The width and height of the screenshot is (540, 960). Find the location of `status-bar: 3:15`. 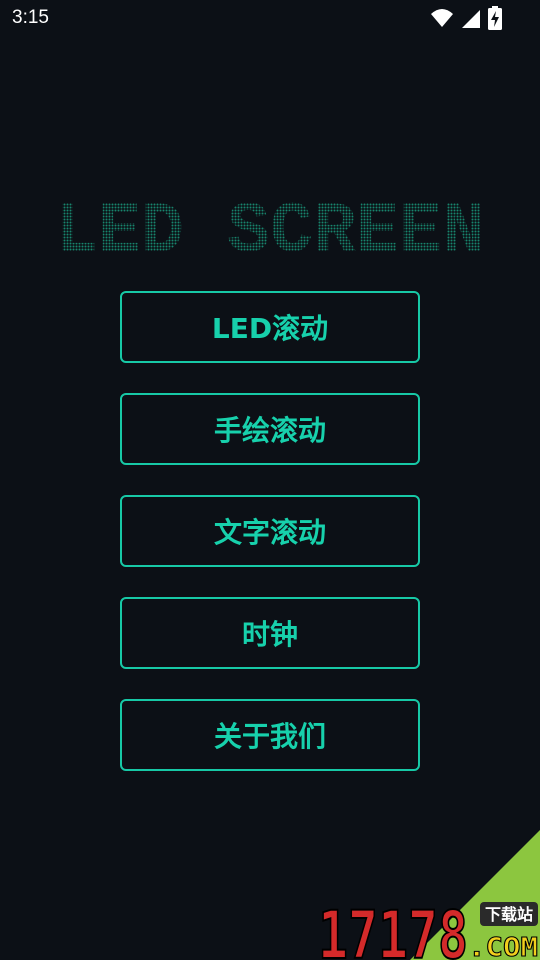

status-bar: 3:15 is located at coordinates (270, 19).